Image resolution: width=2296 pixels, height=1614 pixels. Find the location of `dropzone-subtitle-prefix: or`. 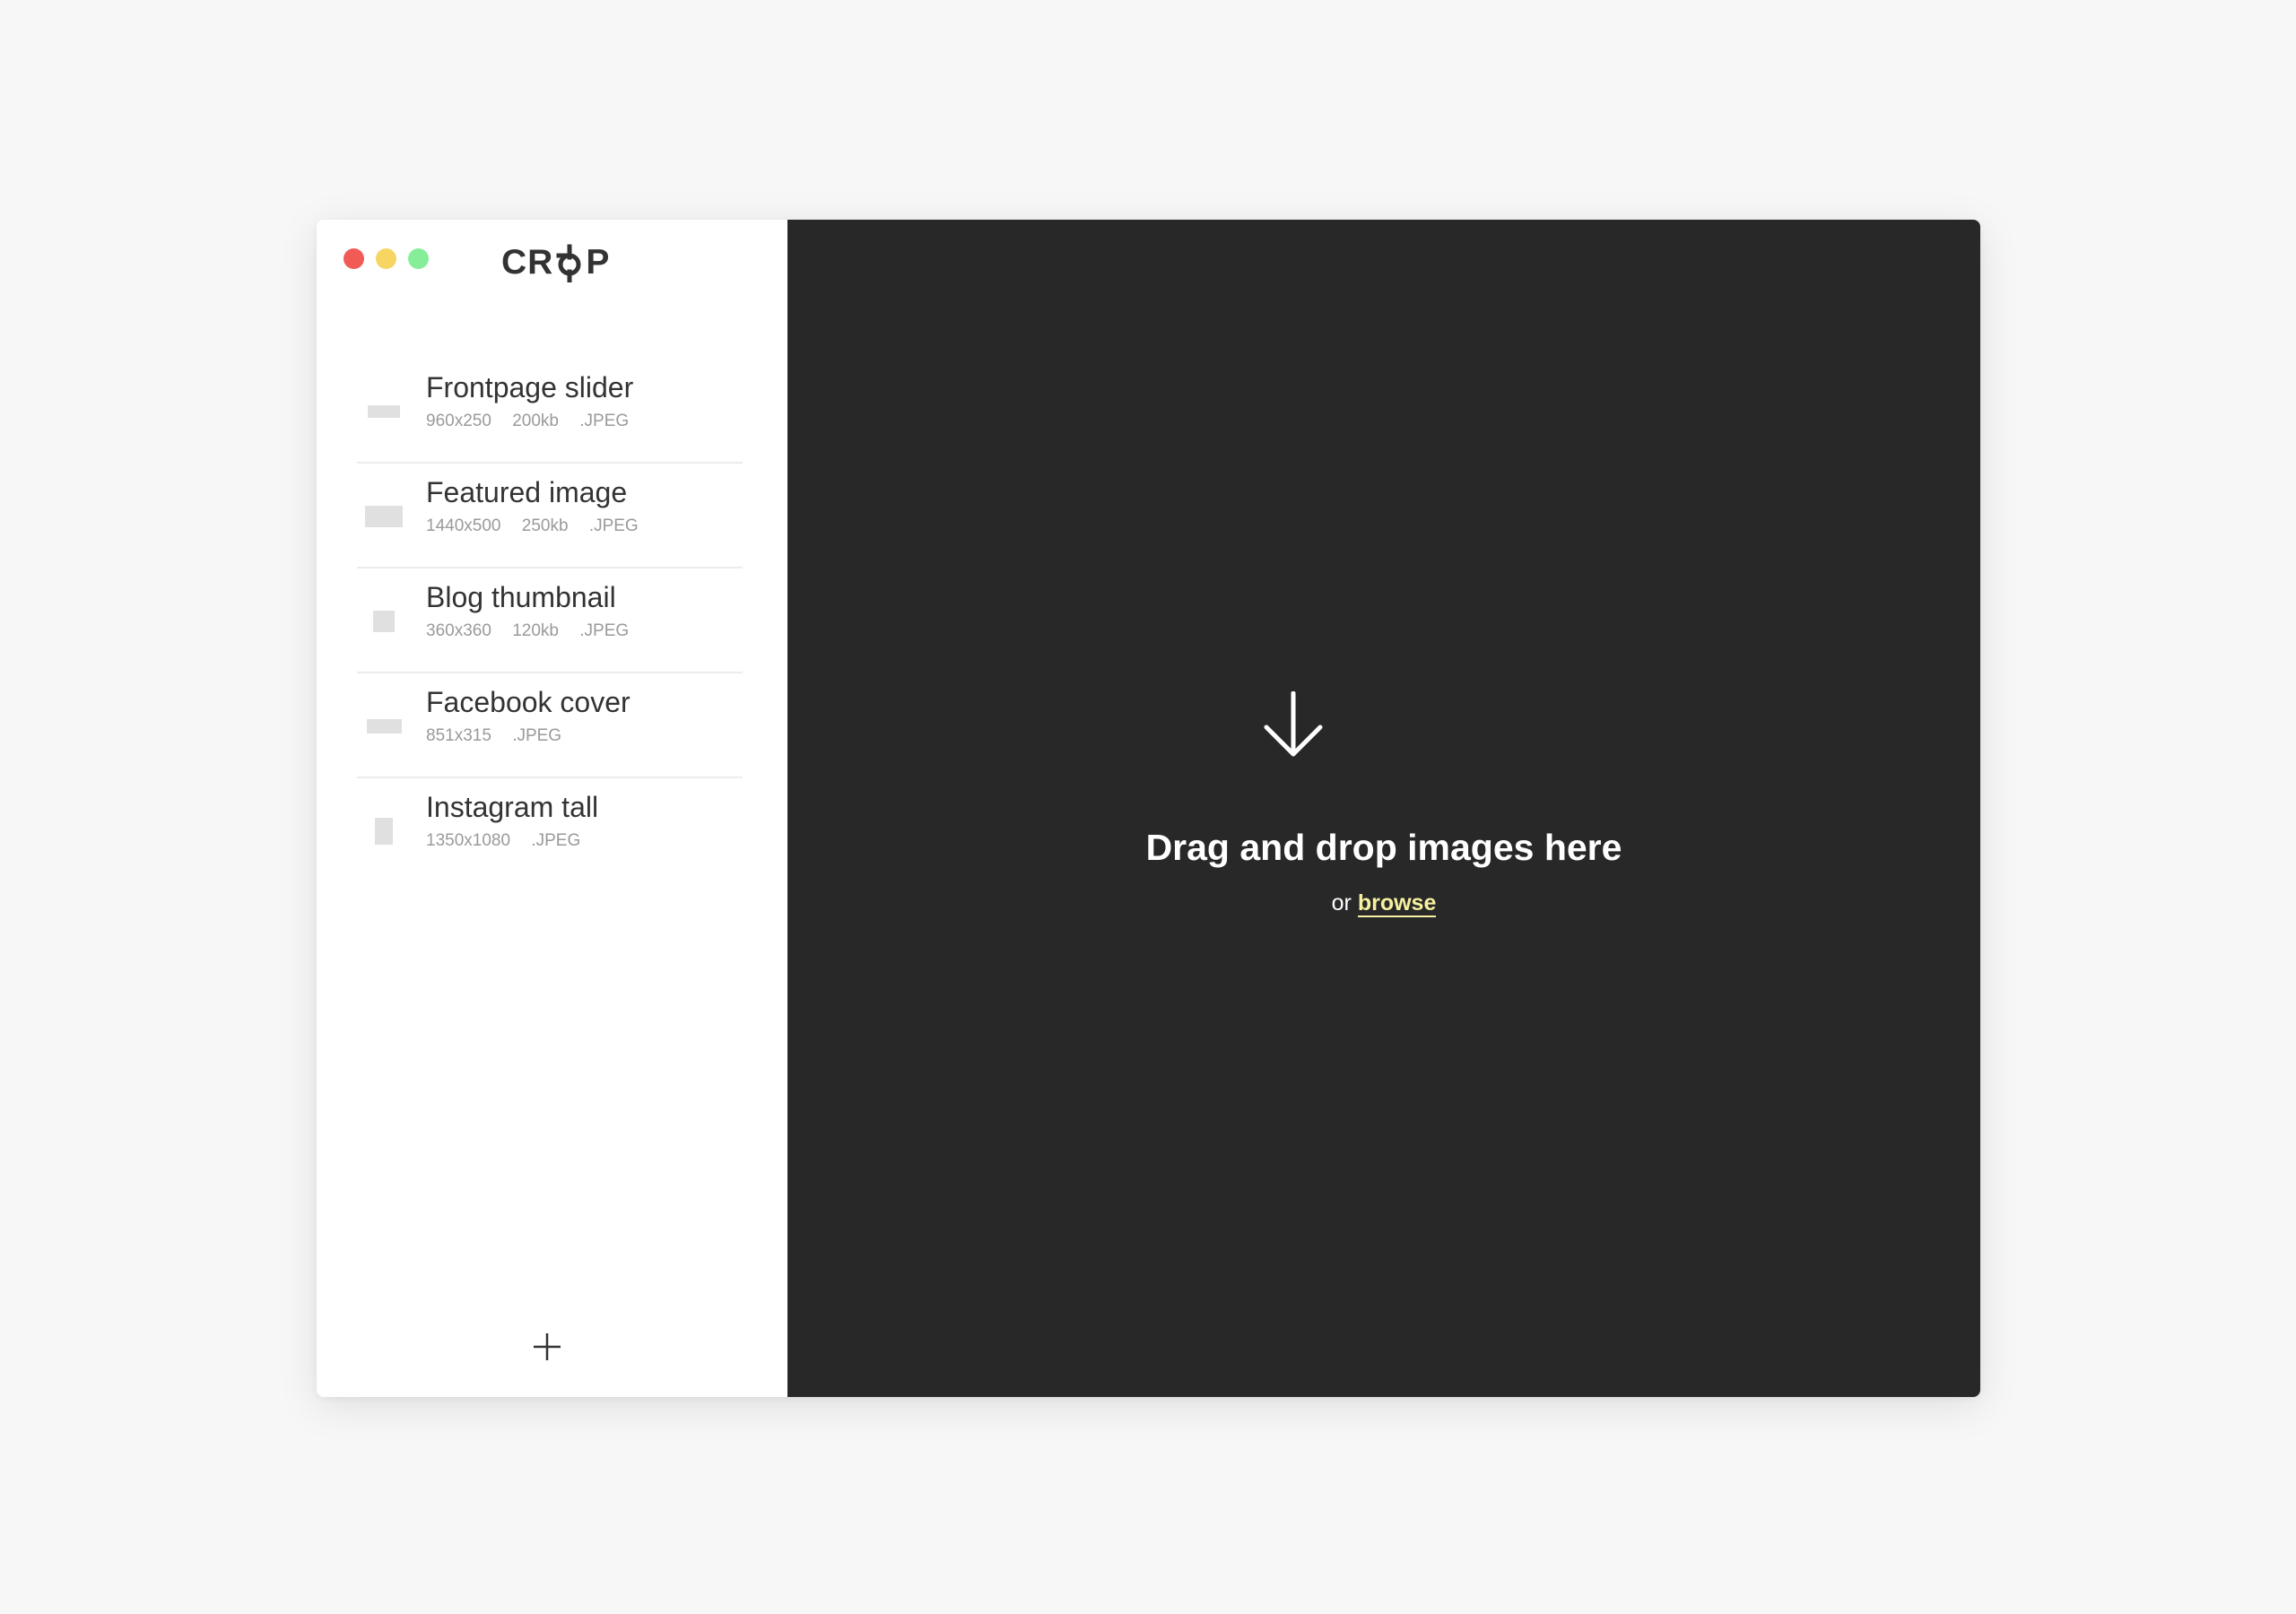

dropzone-subtitle-prefix: or is located at coordinates (1341, 902).